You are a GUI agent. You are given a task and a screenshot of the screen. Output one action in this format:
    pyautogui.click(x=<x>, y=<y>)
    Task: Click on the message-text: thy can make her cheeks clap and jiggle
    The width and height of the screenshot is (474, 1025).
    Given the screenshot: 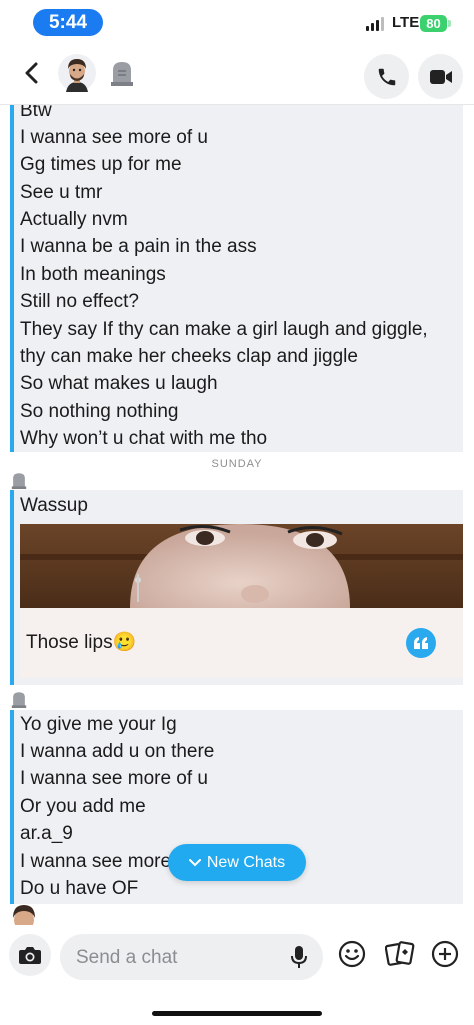 What is the action you would take?
    pyautogui.click(x=189, y=356)
    